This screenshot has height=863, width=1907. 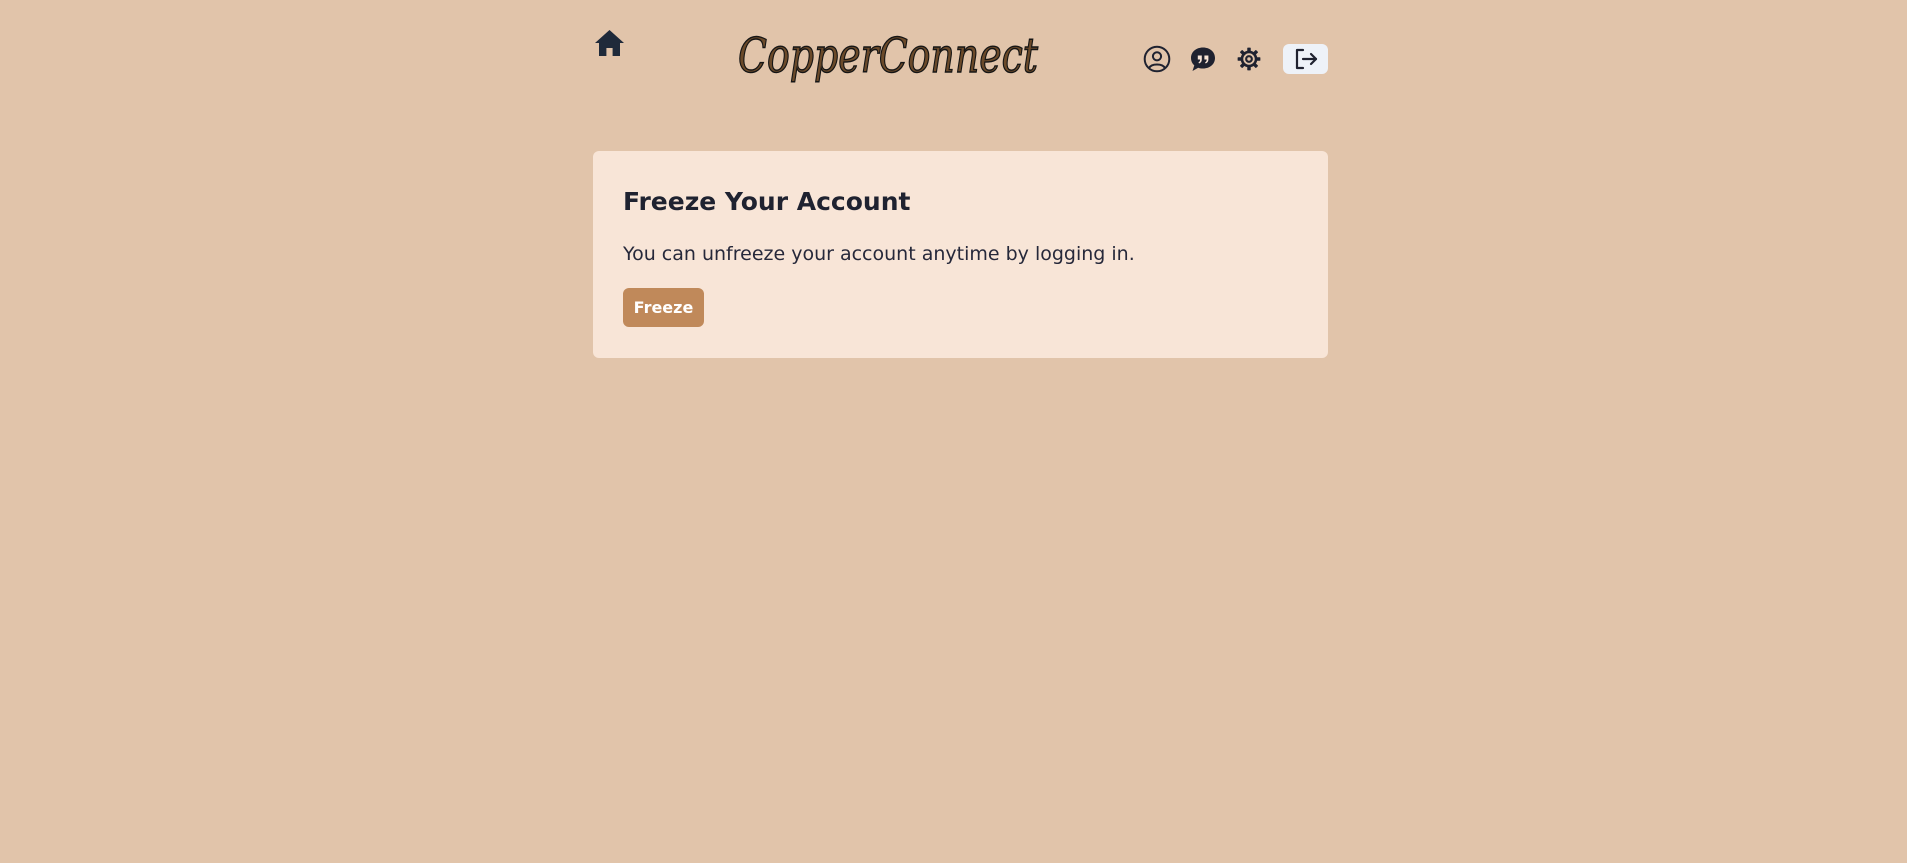 I want to click on home-icon, so click(x=609, y=43).